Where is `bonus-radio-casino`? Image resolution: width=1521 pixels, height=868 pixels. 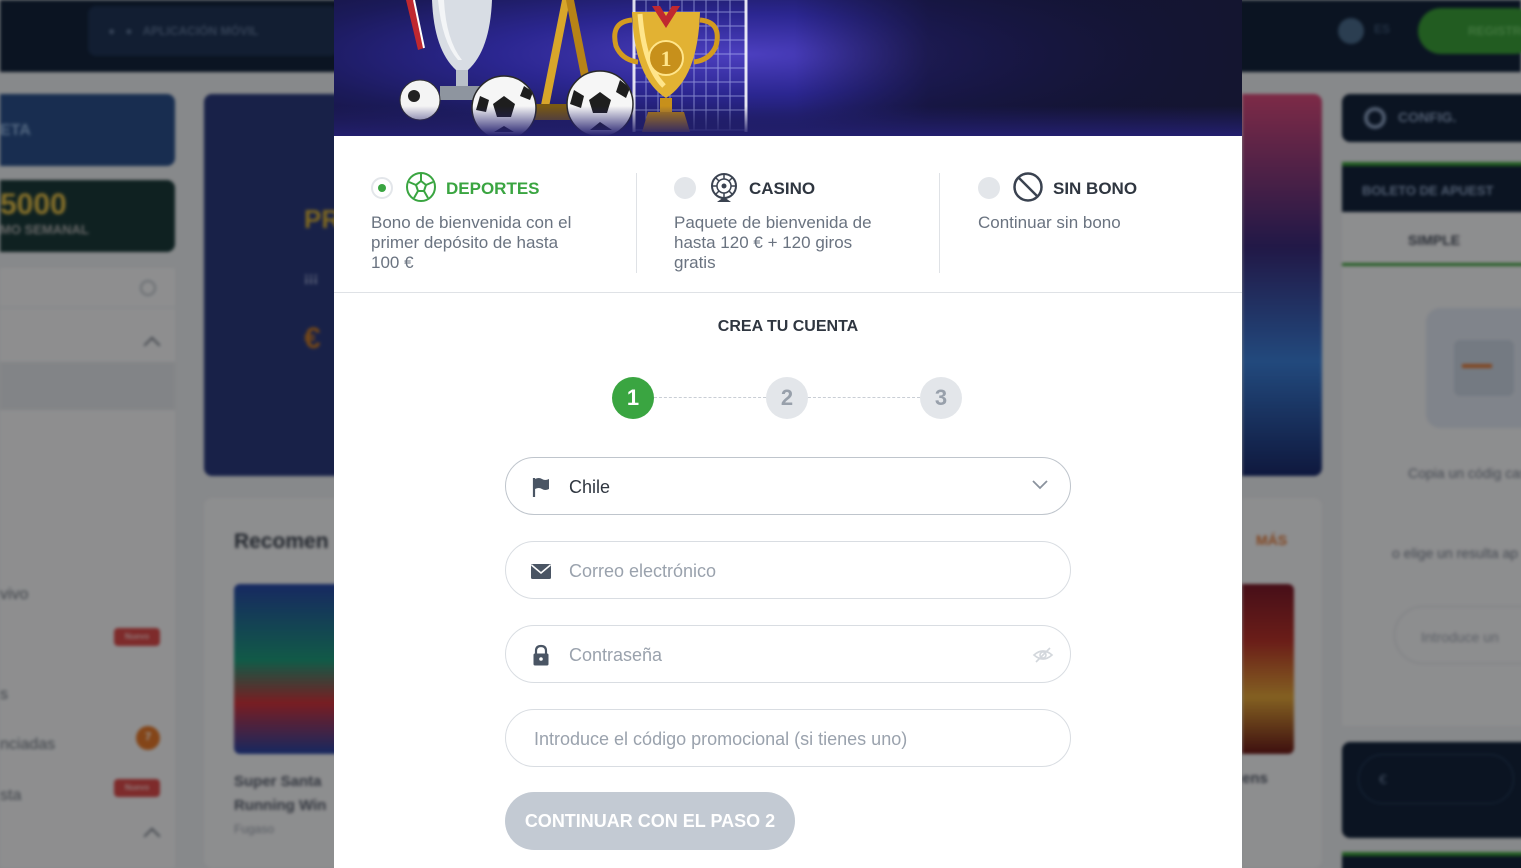
bonus-radio-casino is located at coordinates (685, 188).